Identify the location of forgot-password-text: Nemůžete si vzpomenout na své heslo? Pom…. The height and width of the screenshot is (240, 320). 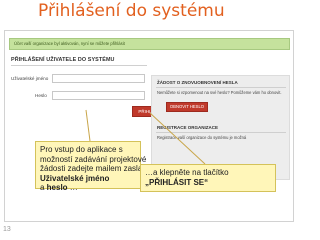
(219, 92).